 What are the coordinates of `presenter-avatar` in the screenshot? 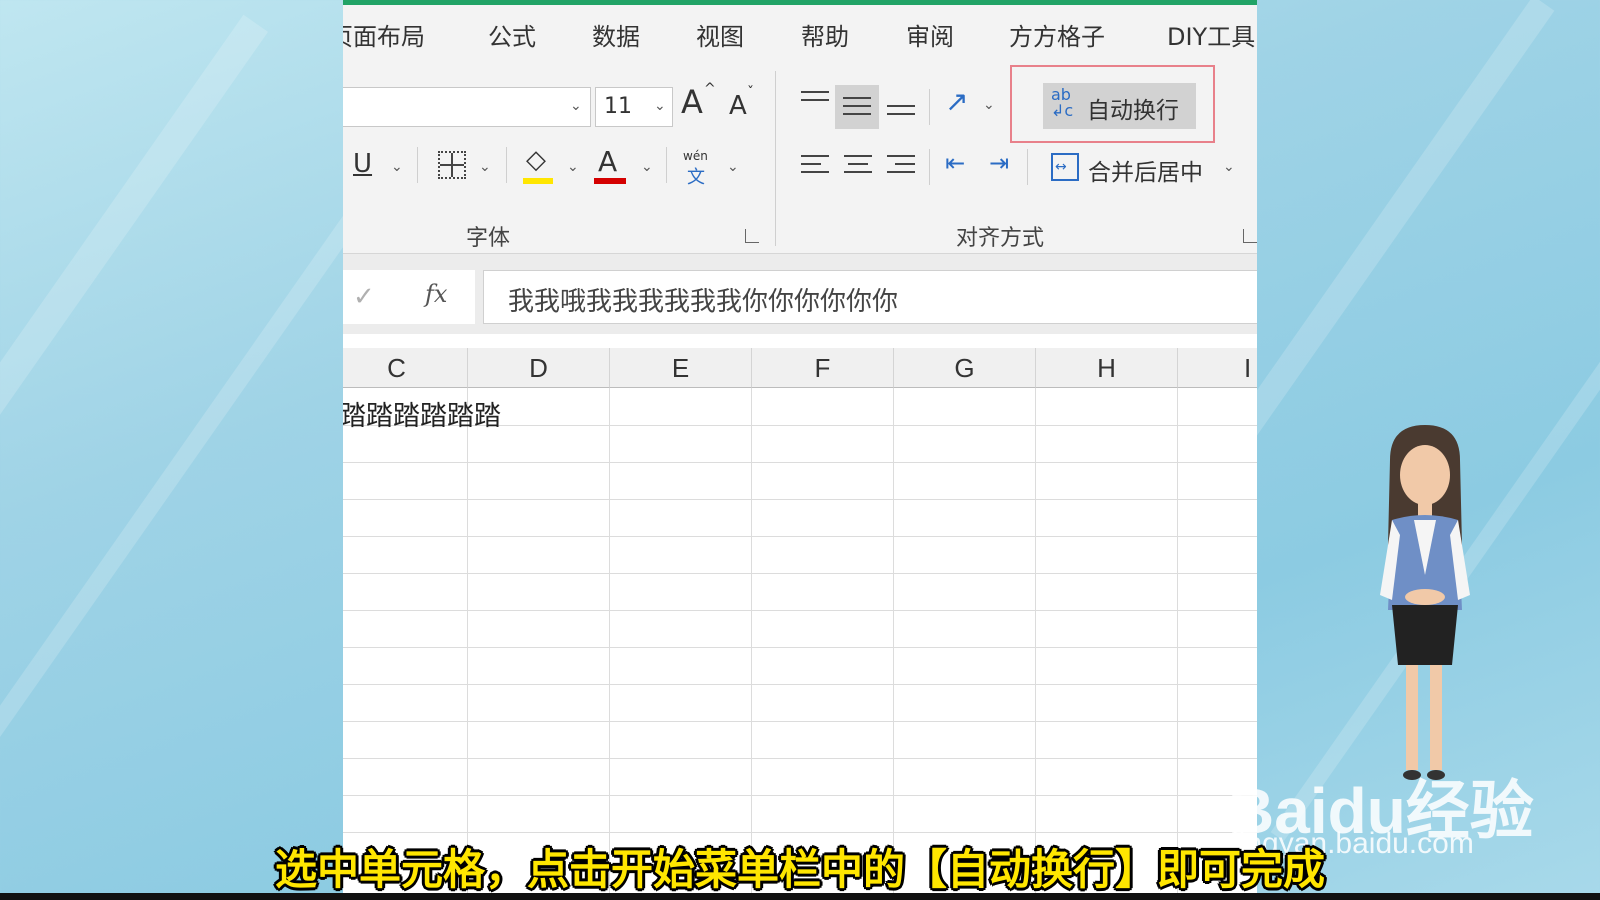 It's located at (1425, 602).